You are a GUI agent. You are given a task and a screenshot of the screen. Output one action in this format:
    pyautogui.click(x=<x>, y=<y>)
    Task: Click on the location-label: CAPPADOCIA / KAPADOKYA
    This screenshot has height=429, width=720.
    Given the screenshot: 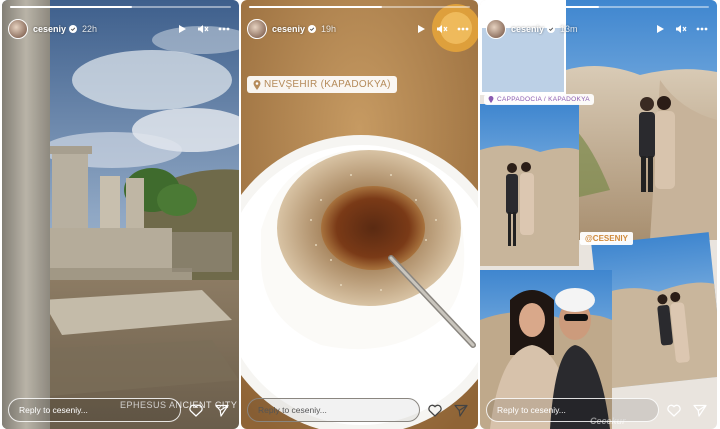 What is the action you would take?
    pyautogui.click(x=543, y=99)
    